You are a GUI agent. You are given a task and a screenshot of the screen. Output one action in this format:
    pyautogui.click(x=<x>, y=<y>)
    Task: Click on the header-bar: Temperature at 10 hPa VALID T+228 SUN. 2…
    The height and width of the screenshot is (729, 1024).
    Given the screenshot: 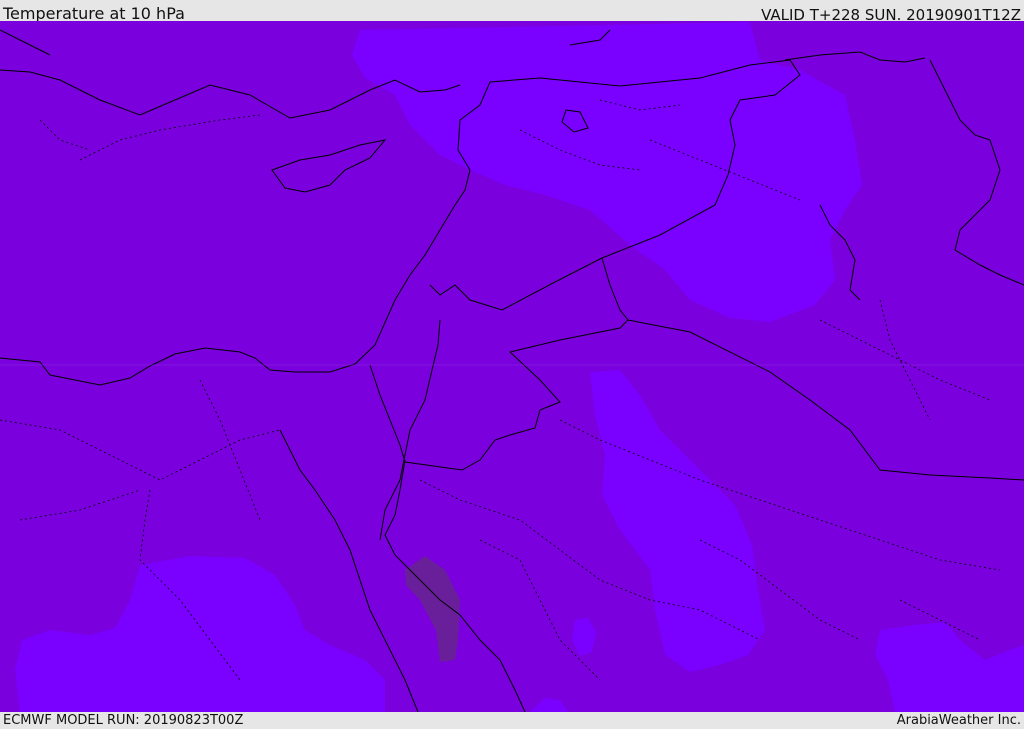 What is the action you would take?
    pyautogui.click(x=512, y=12)
    